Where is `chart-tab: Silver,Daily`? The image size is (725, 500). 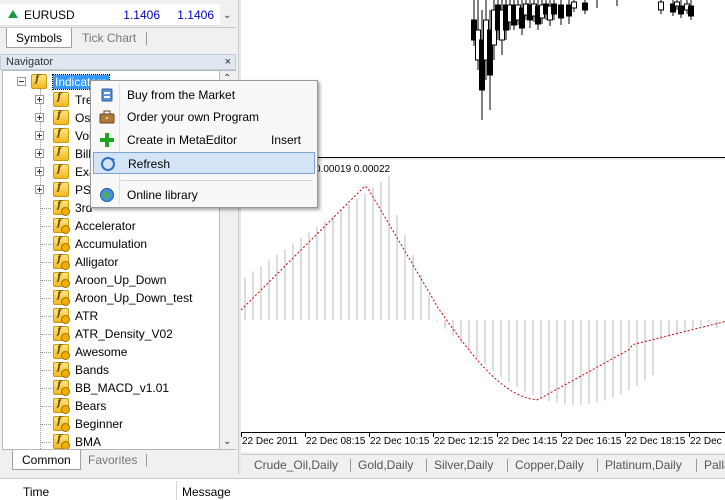 chart-tab: Silver,Daily is located at coordinates (463, 465).